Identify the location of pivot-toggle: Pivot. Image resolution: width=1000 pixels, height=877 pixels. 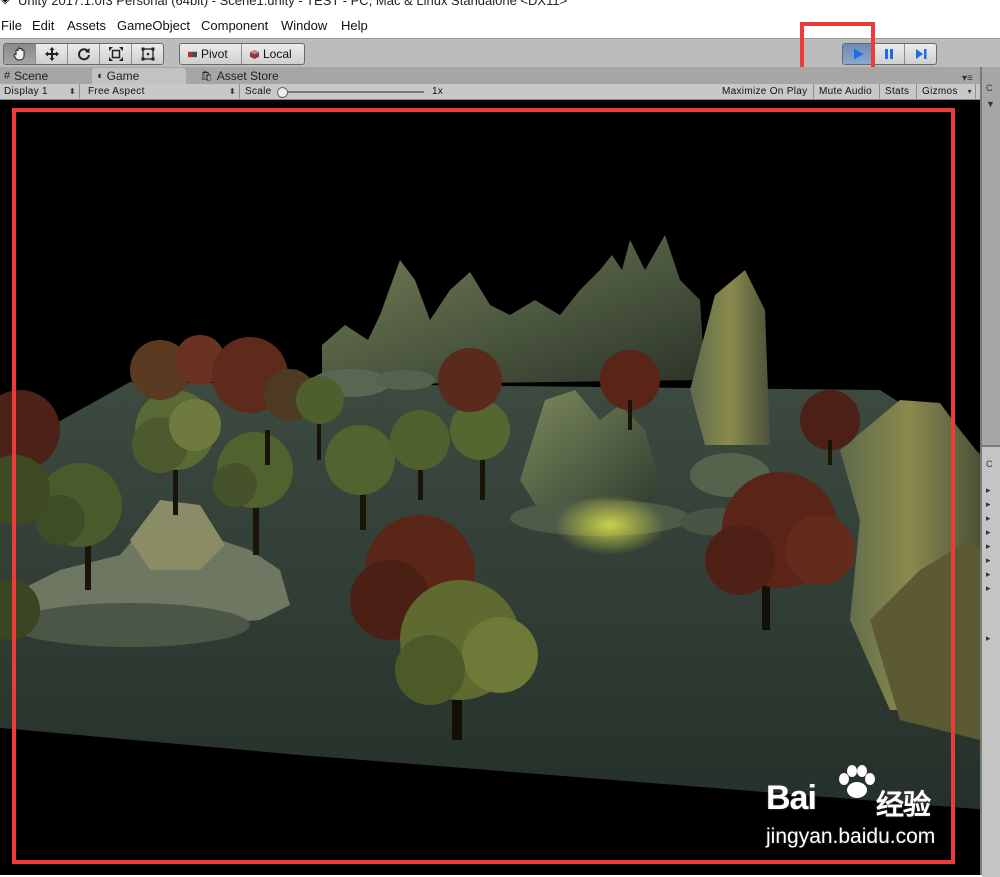
(211, 54).